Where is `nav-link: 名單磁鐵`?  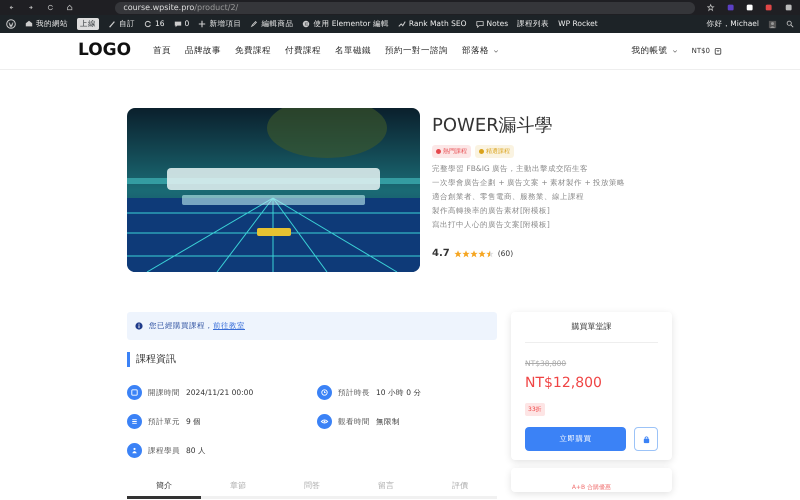
nav-link: 名單磁鐵 is located at coordinates (353, 51).